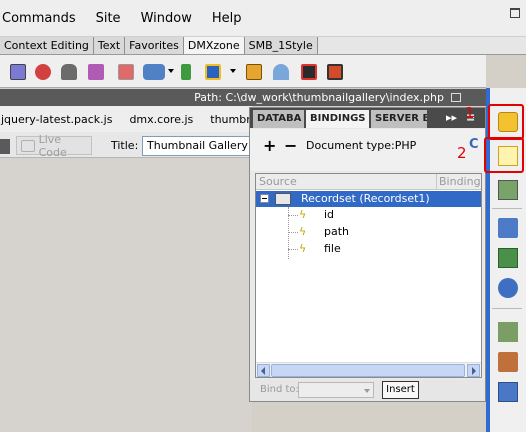  Describe the element at coordinates (278, 119) in the screenshot. I see `tab-databases: DATABA` at that location.